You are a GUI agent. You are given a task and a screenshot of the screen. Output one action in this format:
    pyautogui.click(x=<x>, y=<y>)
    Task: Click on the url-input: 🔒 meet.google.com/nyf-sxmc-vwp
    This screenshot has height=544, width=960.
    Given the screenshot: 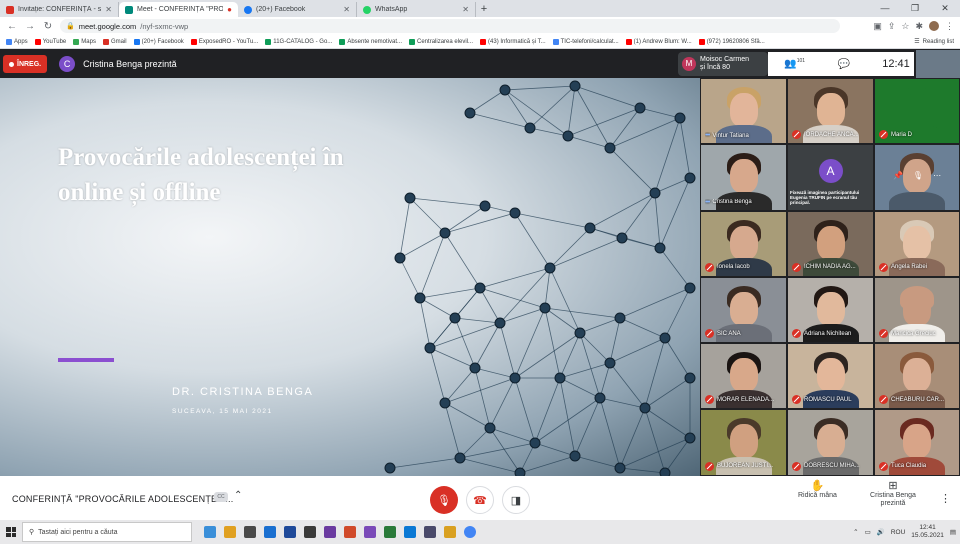 What is the action you would take?
    pyautogui.click(x=450, y=26)
    